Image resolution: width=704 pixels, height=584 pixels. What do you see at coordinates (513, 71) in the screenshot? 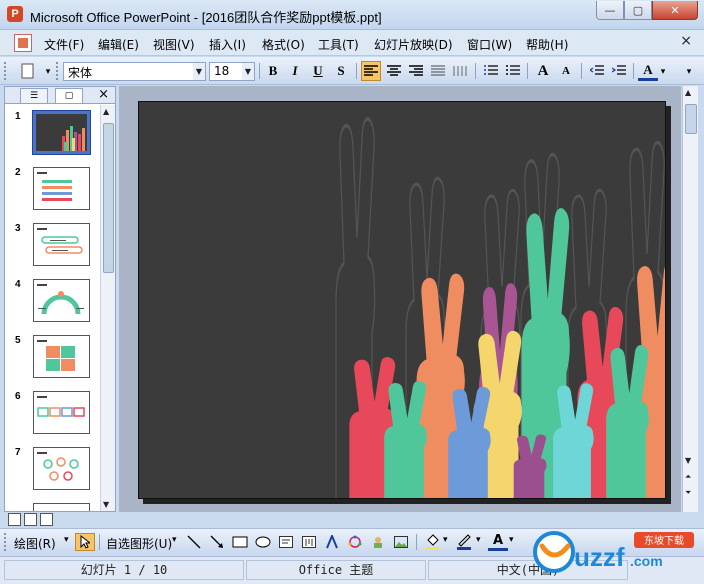
I see `bullets-icon` at bounding box center [513, 71].